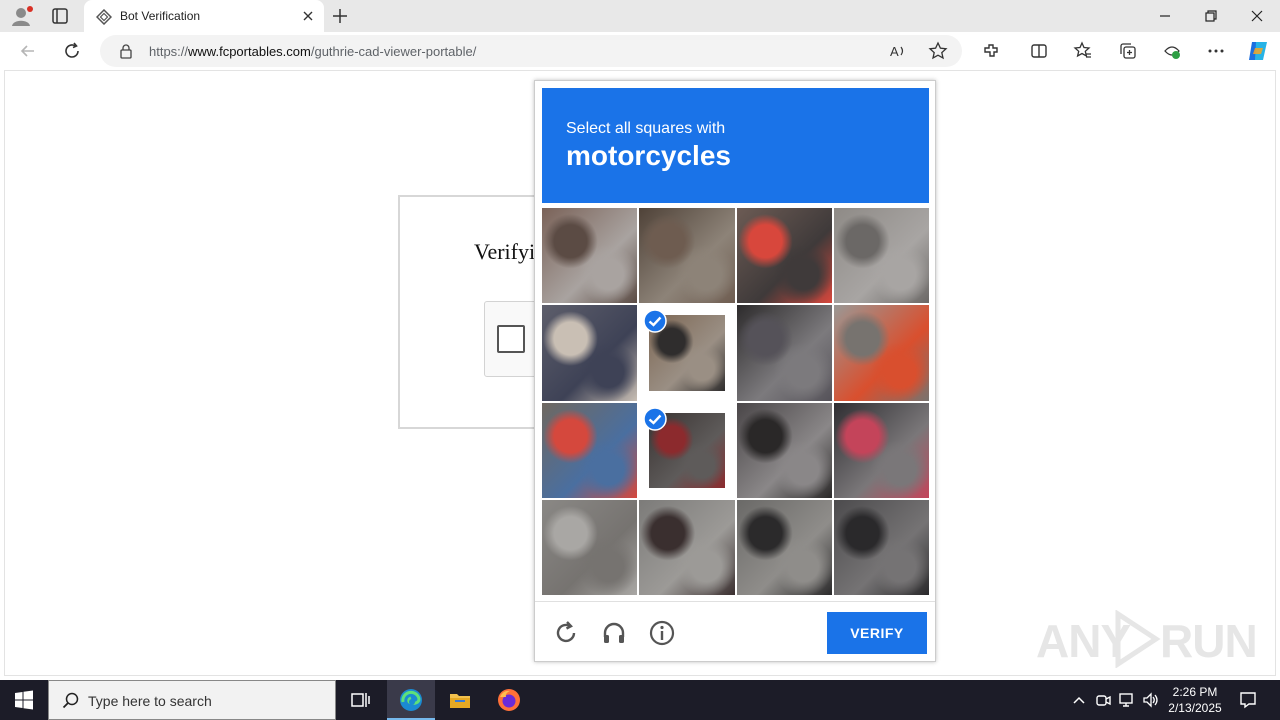 The height and width of the screenshot is (720, 1280). What do you see at coordinates (991, 51) in the screenshot?
I see `extensions-icon` at bounding box center [991, 51].